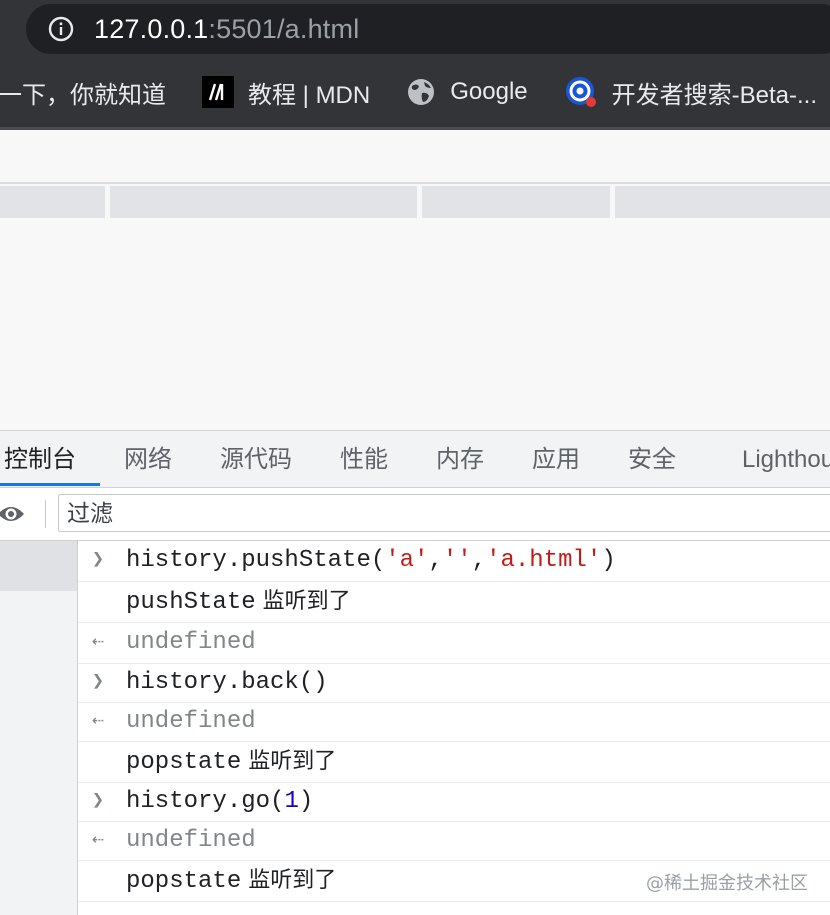  I want to click on eye-icon, so click(13, 514).